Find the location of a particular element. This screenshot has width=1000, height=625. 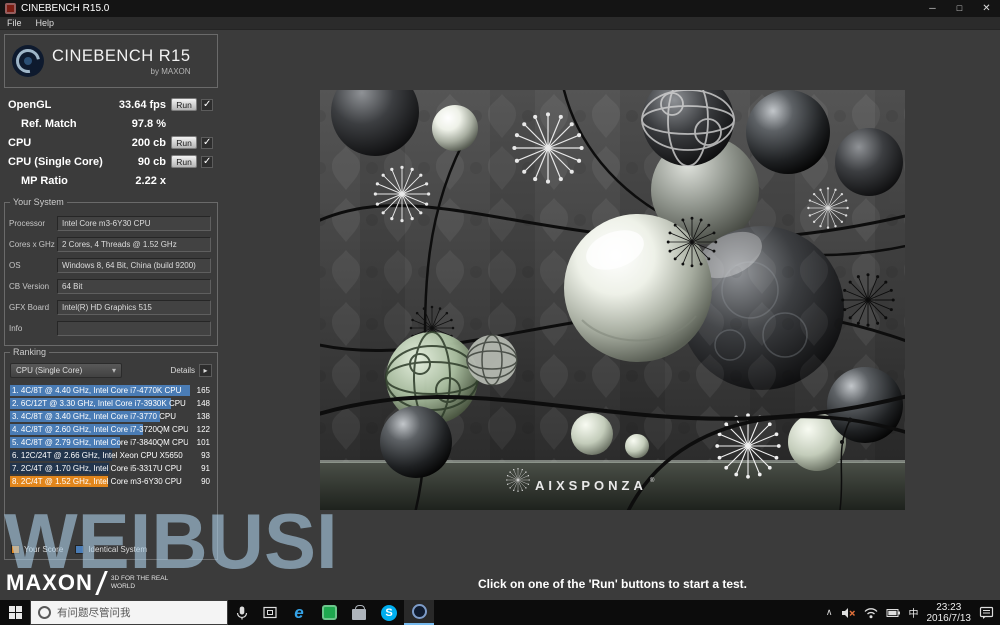

field-label: Info is located at coordinates (16, 328).